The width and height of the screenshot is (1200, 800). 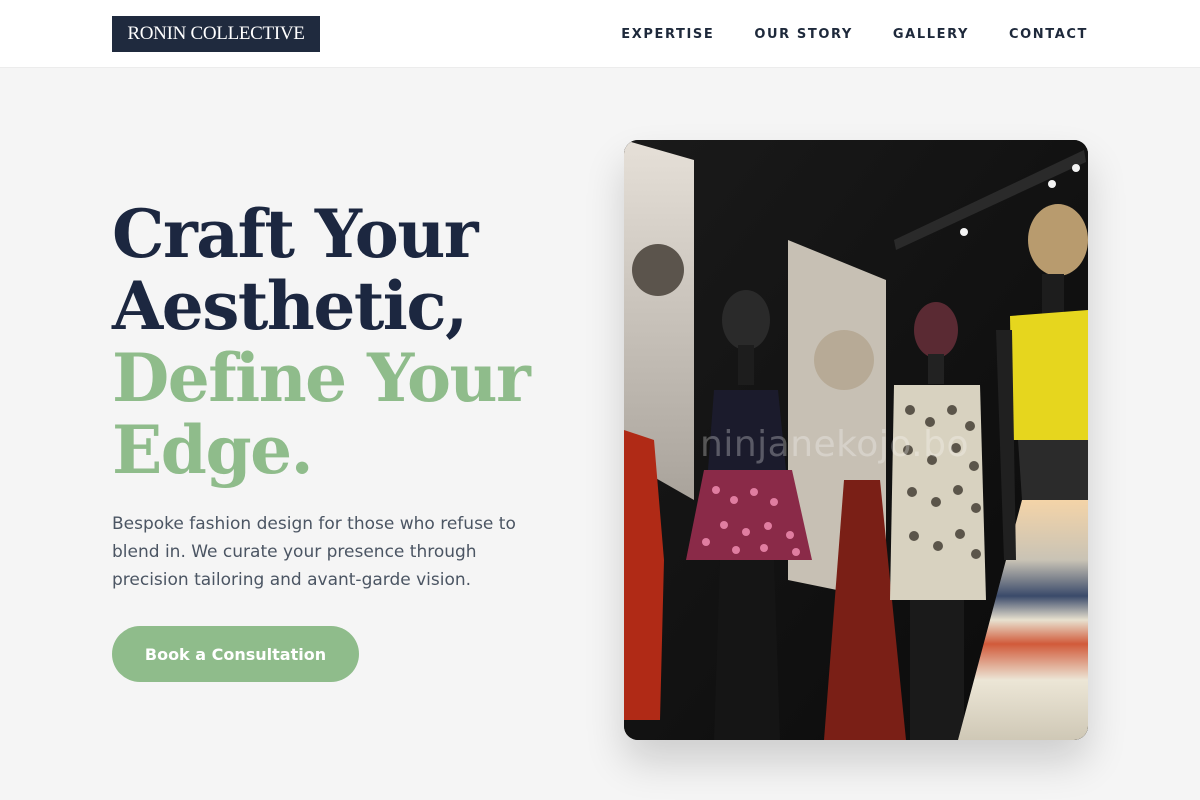 I want to click on hero-headline: Craft Your Aesthetic, Define Your Edge., so click(x=347, y=342).